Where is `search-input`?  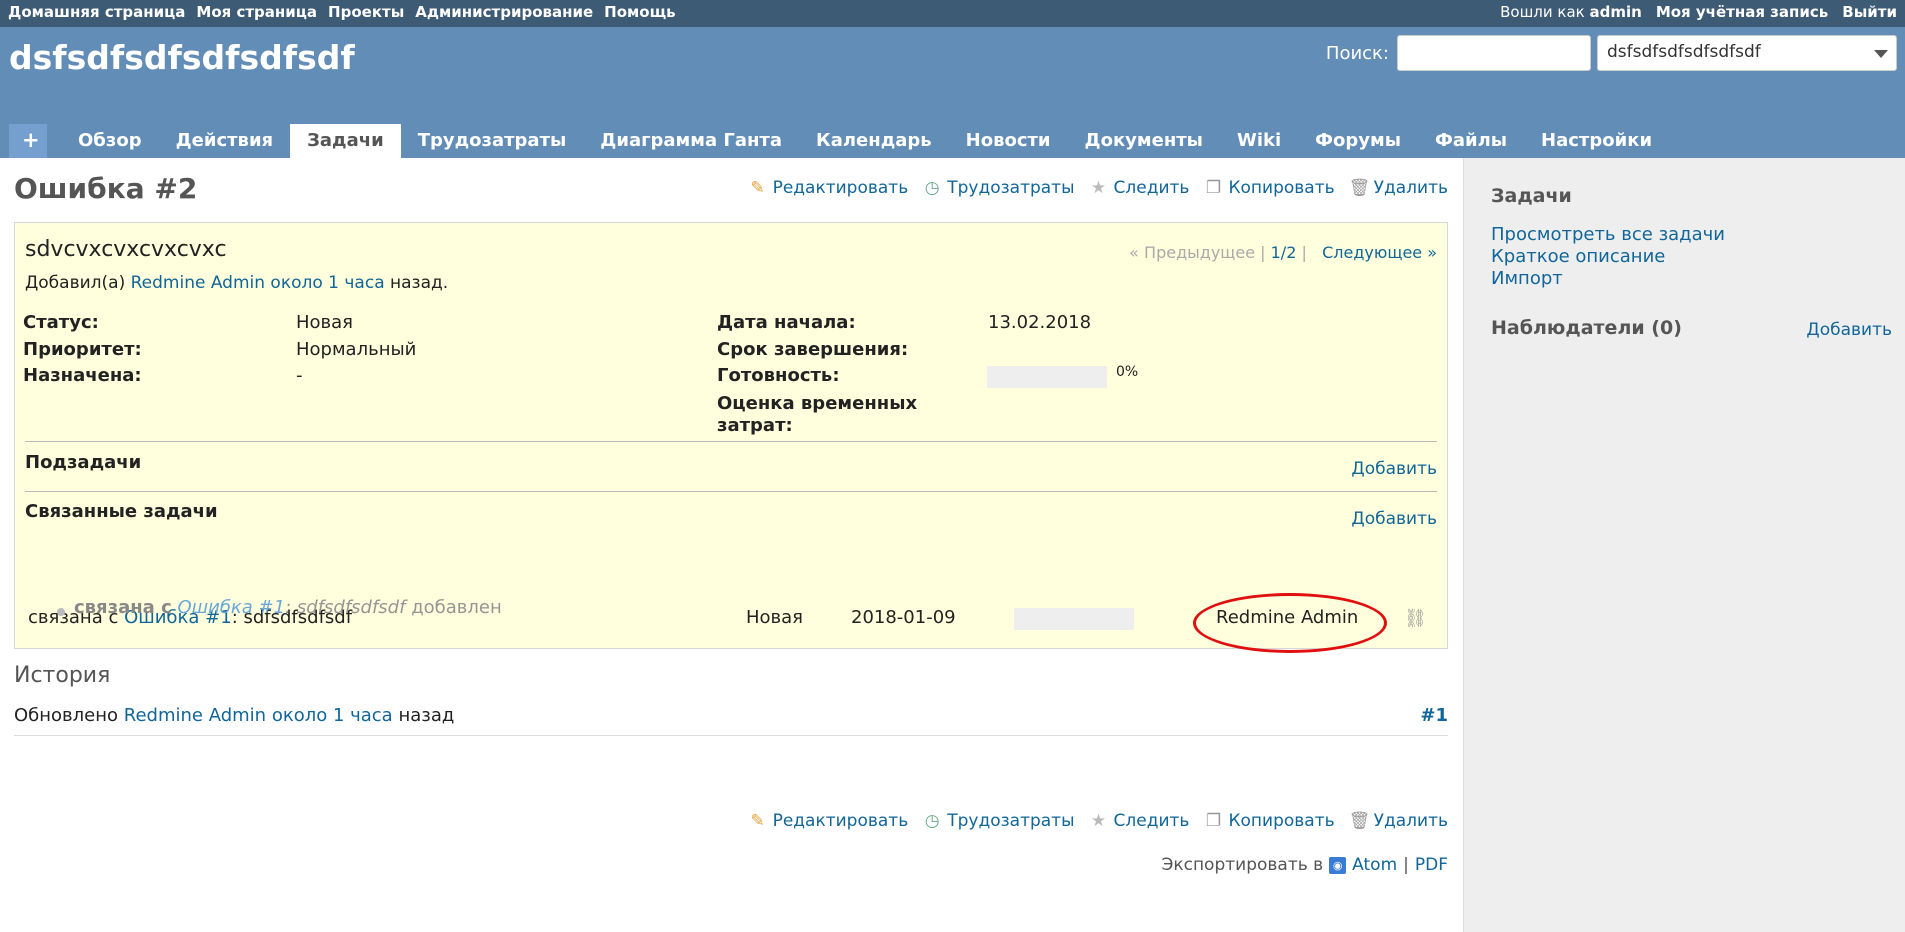 search-input is located at coordinates (1494, 53).